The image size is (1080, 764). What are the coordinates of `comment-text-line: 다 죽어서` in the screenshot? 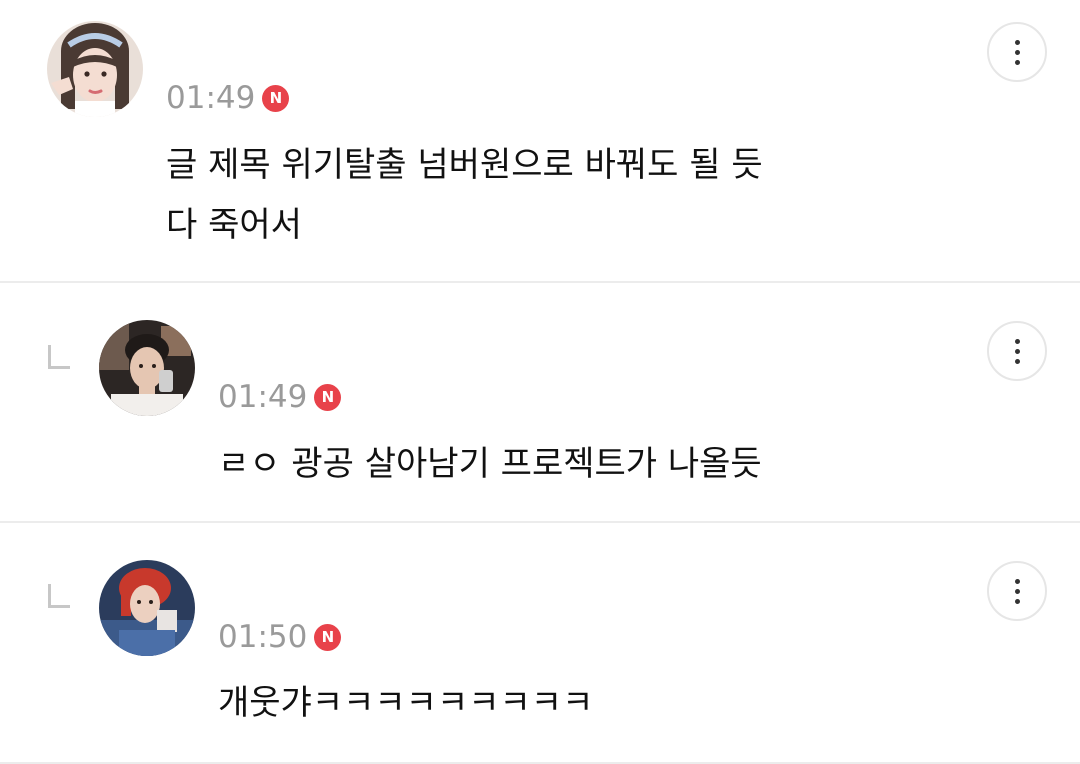 It's located at (234, 225).